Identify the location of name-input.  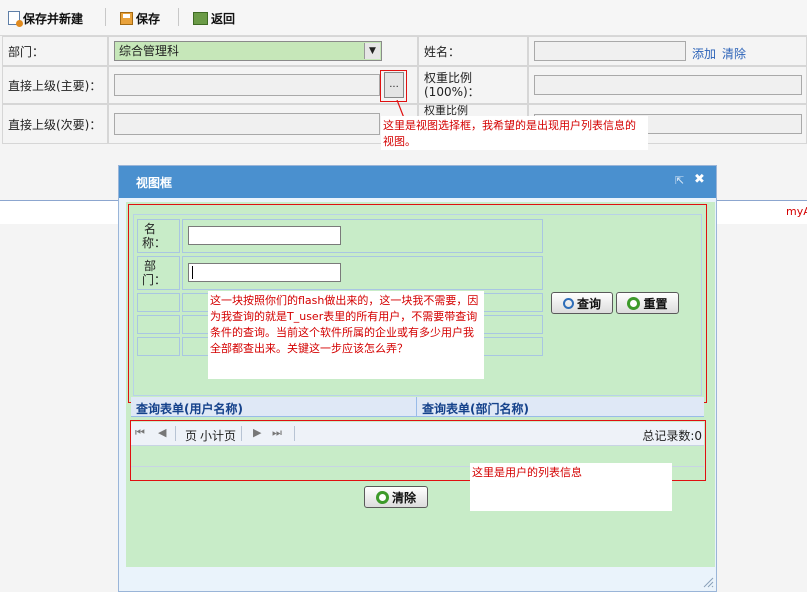
(610, 51).